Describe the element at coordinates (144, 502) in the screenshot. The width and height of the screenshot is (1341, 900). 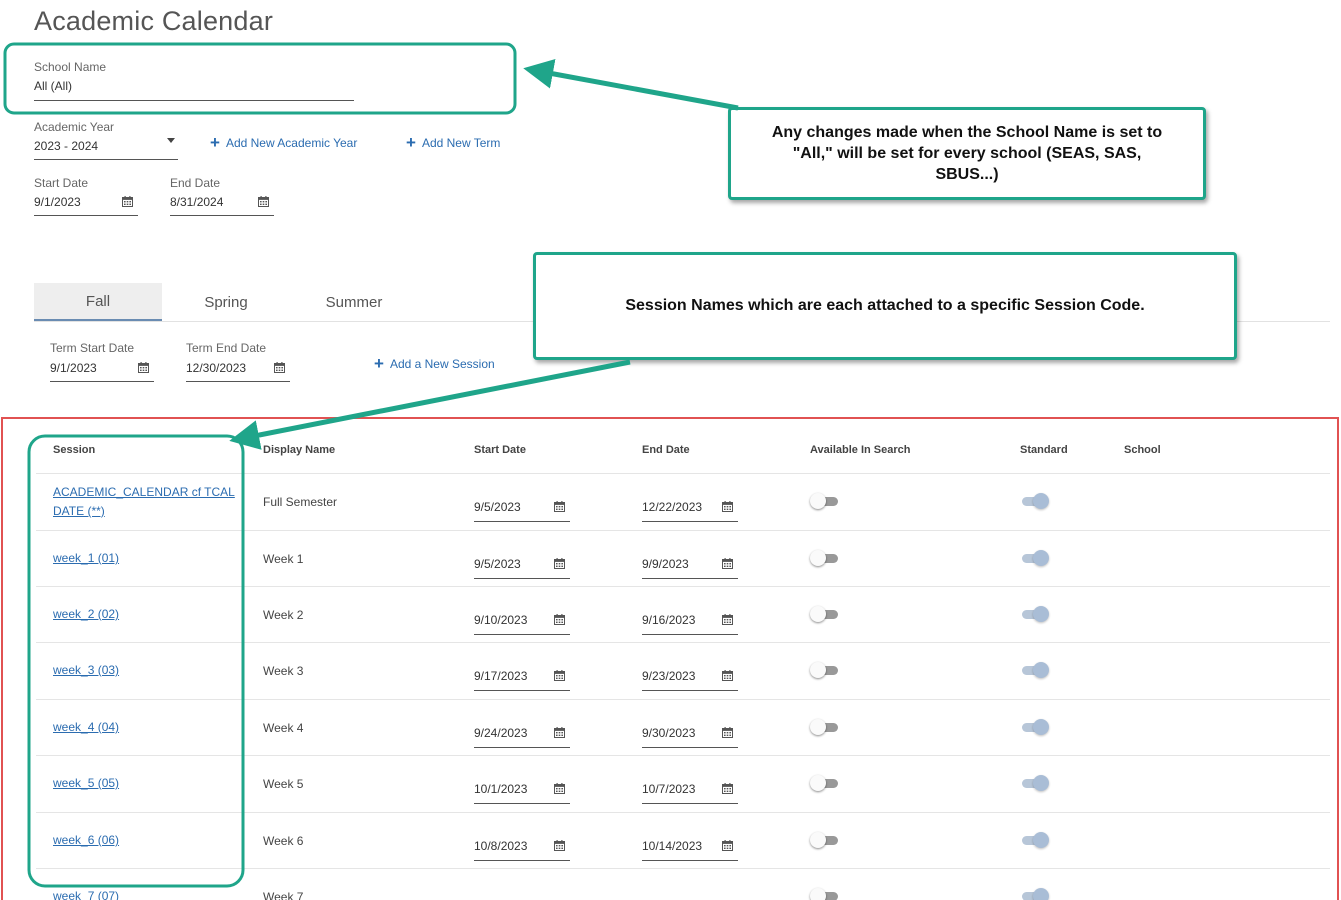
I see `session-link: ACADEMIC_CALENDAR cf TCAL DATE (**)` at that location.